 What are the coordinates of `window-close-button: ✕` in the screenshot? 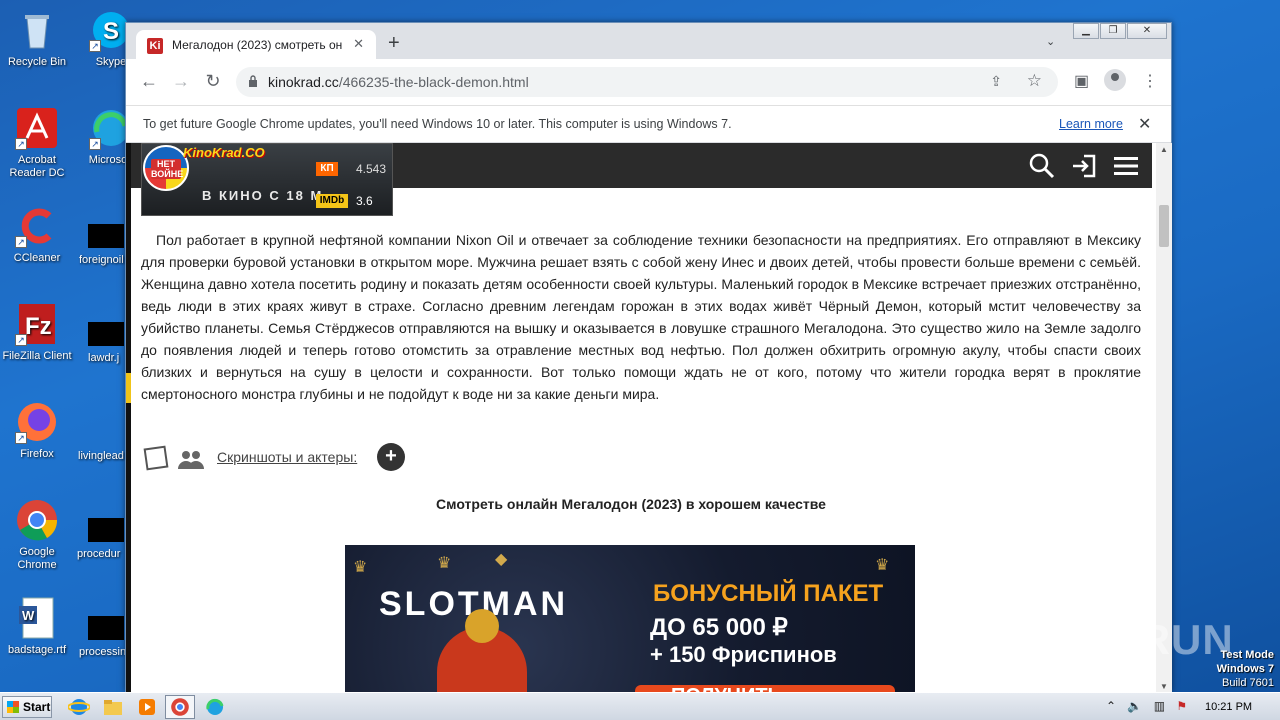 It's located at (1147, 31).